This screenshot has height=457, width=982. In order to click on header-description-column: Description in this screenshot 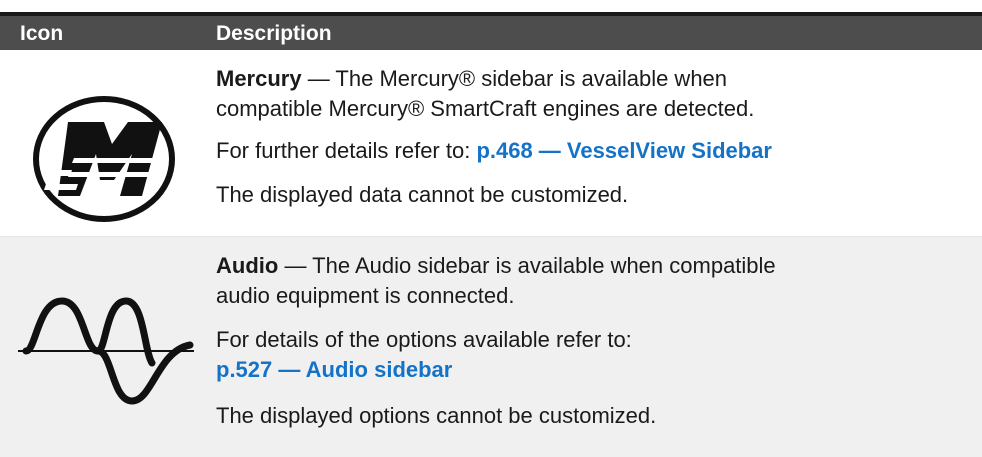, I will do `click(274, 33)`.